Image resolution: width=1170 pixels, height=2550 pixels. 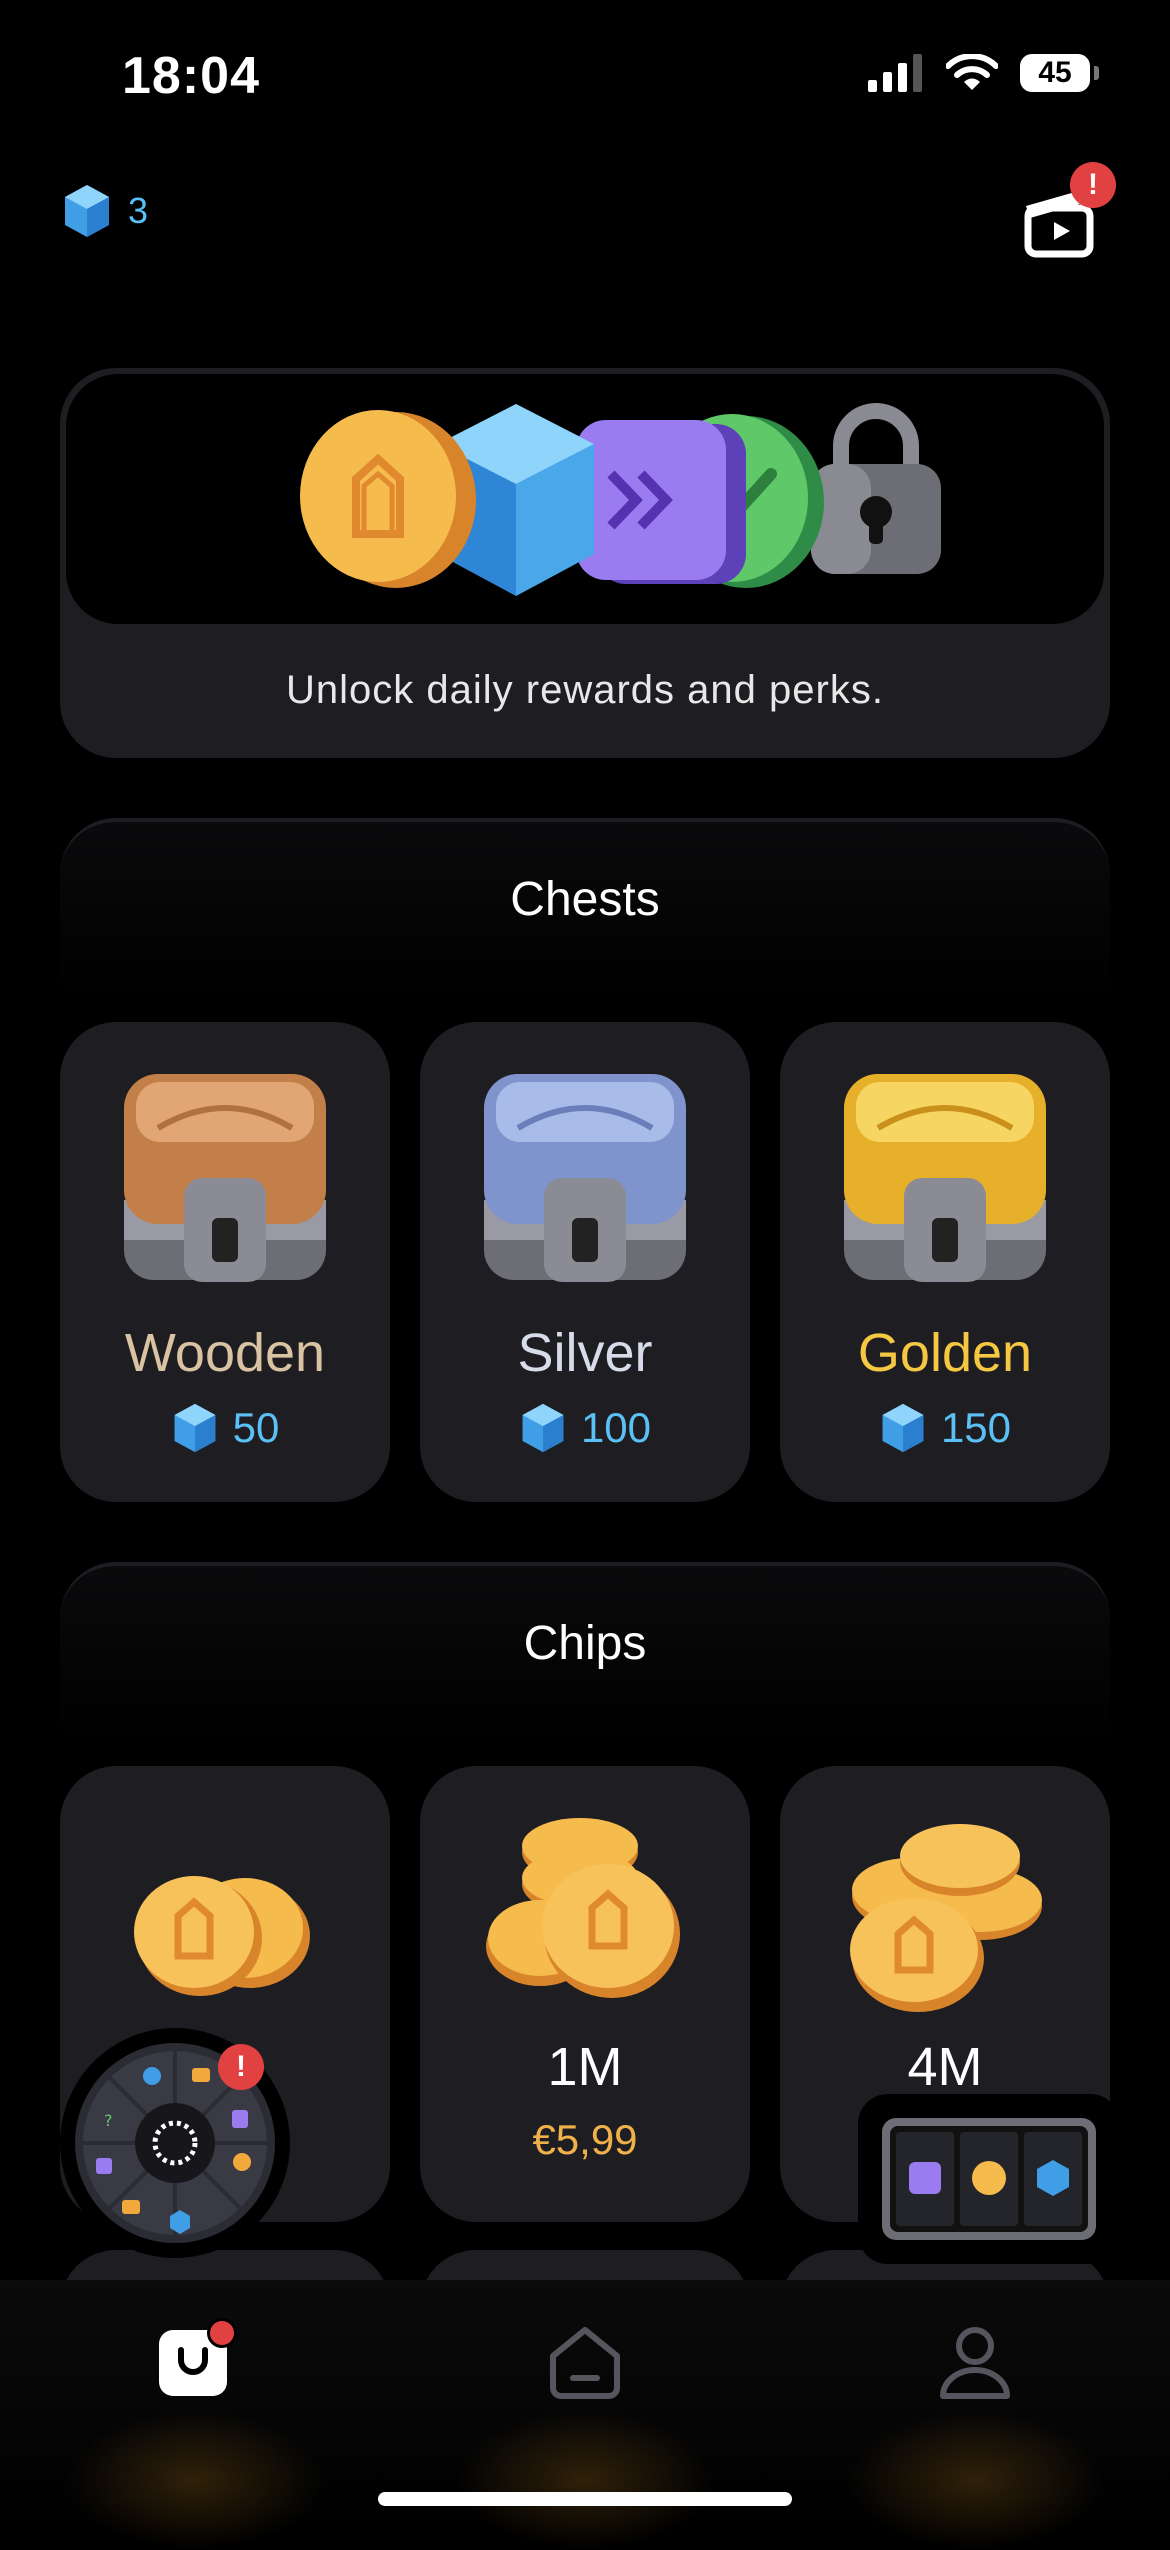 I want to click on chests-title: Chests, so click(x=585, y=899).